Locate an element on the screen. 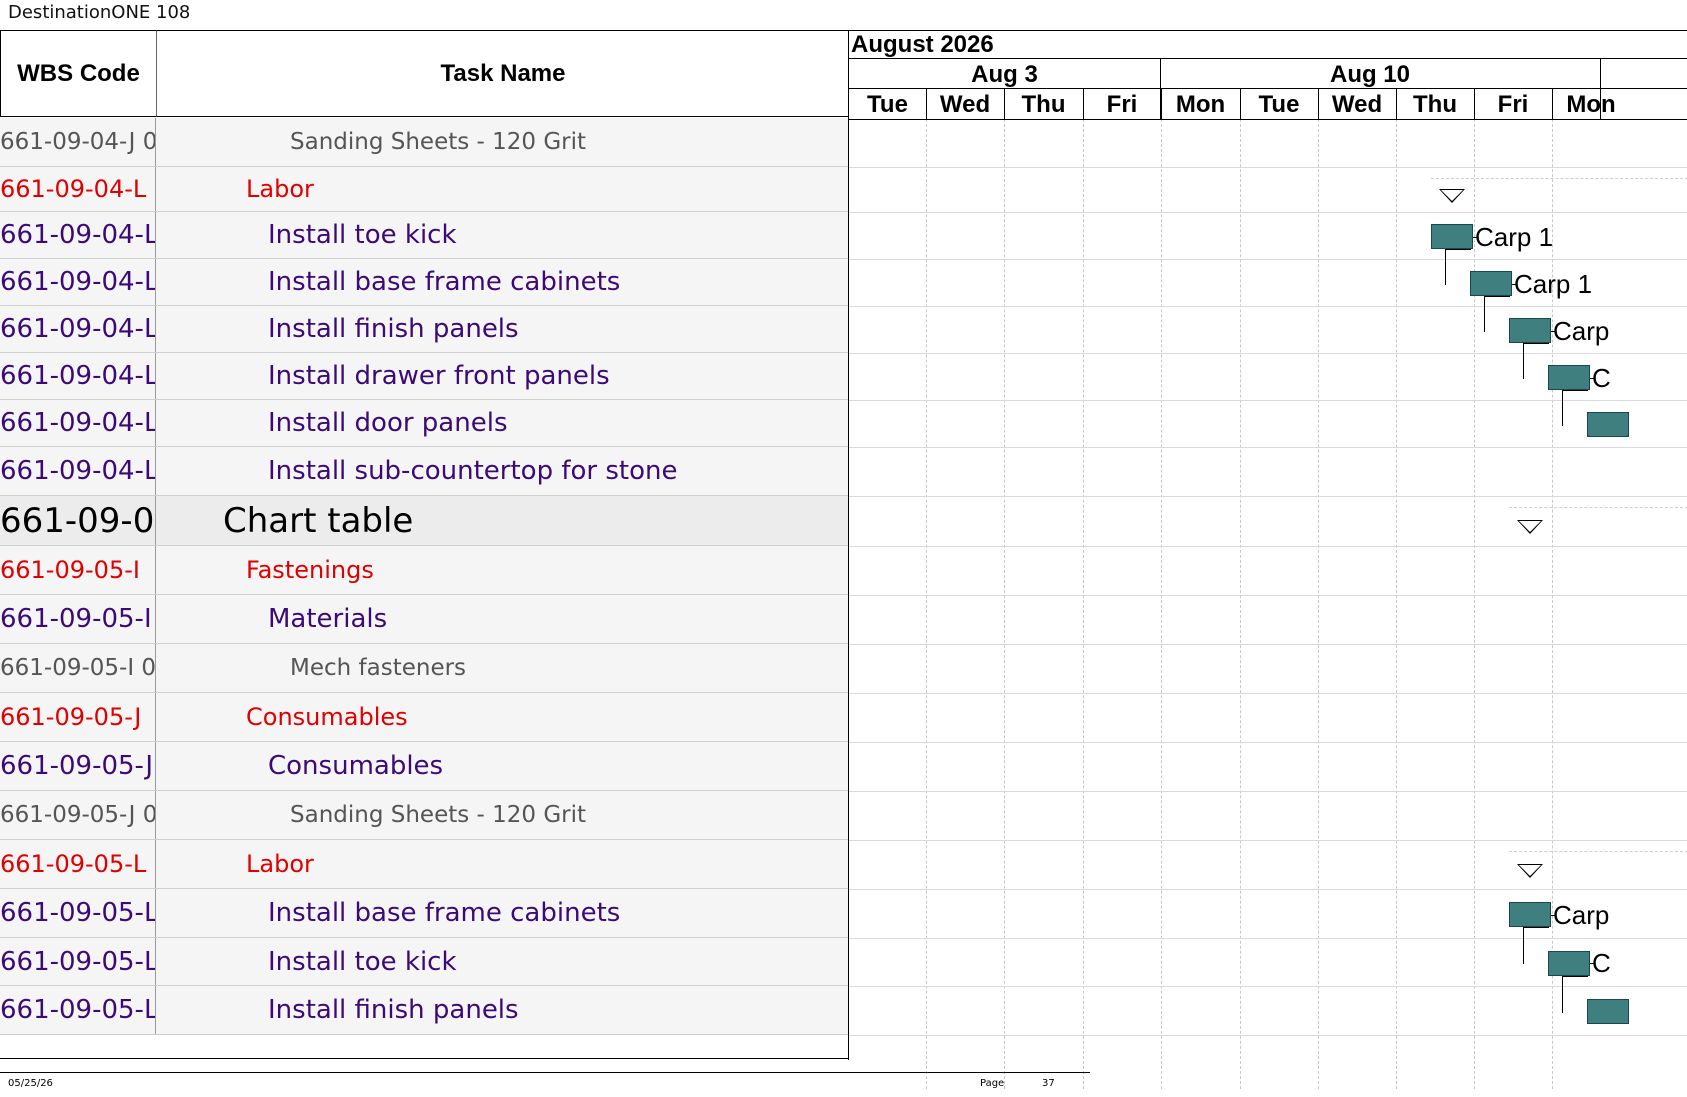 The width and height of the screenshot is (1687, 1097). timescale-day: Wed is located at coordinates (965, 104).